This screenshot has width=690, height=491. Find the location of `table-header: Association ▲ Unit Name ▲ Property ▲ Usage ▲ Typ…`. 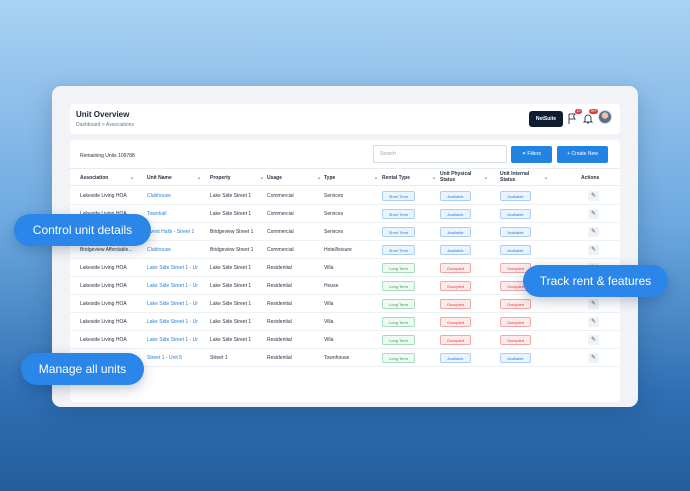

table-header: Association ▲ Unit Name ▲ Property ▲ Usage ▲ Typ… is located at coordinates (345, 177).